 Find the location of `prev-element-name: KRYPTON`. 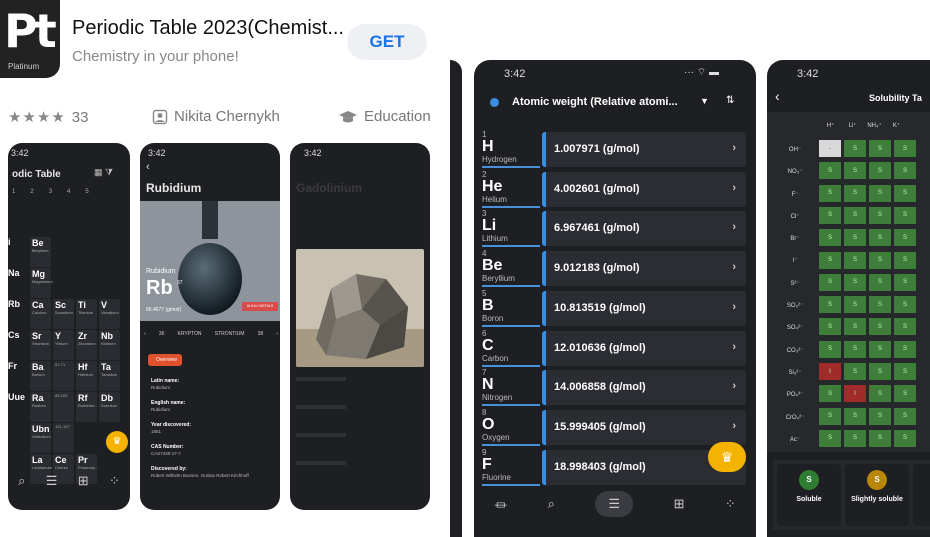

prev-element-name: KRYPTON is located at coordinates (190, 334).